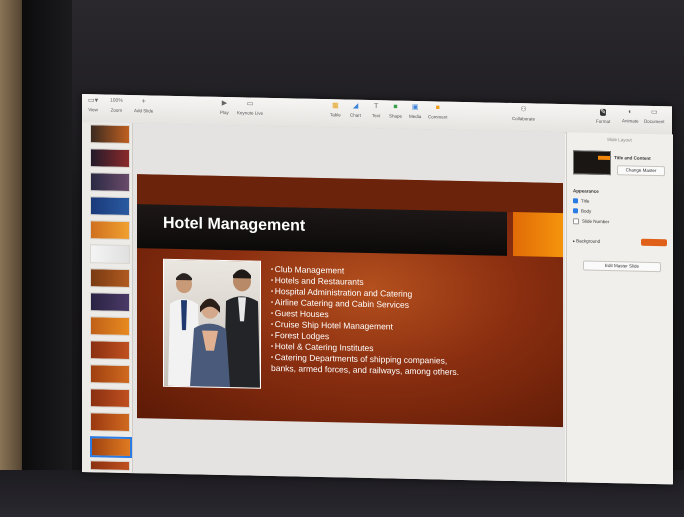  What do you see at coordinates (603, 112) in the screenshot?
I see `format-icon: ✎` at bounding box center [603, 112].